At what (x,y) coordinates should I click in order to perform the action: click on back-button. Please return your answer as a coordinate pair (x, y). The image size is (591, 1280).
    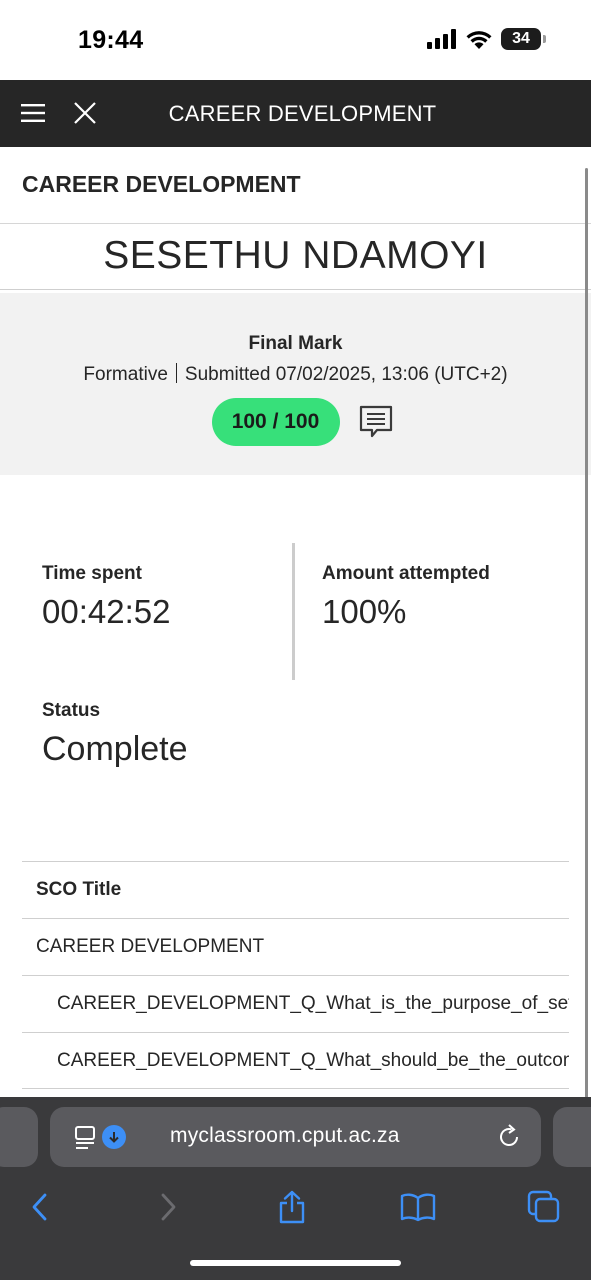
    Looking at the image, I should click on (40, 1207).